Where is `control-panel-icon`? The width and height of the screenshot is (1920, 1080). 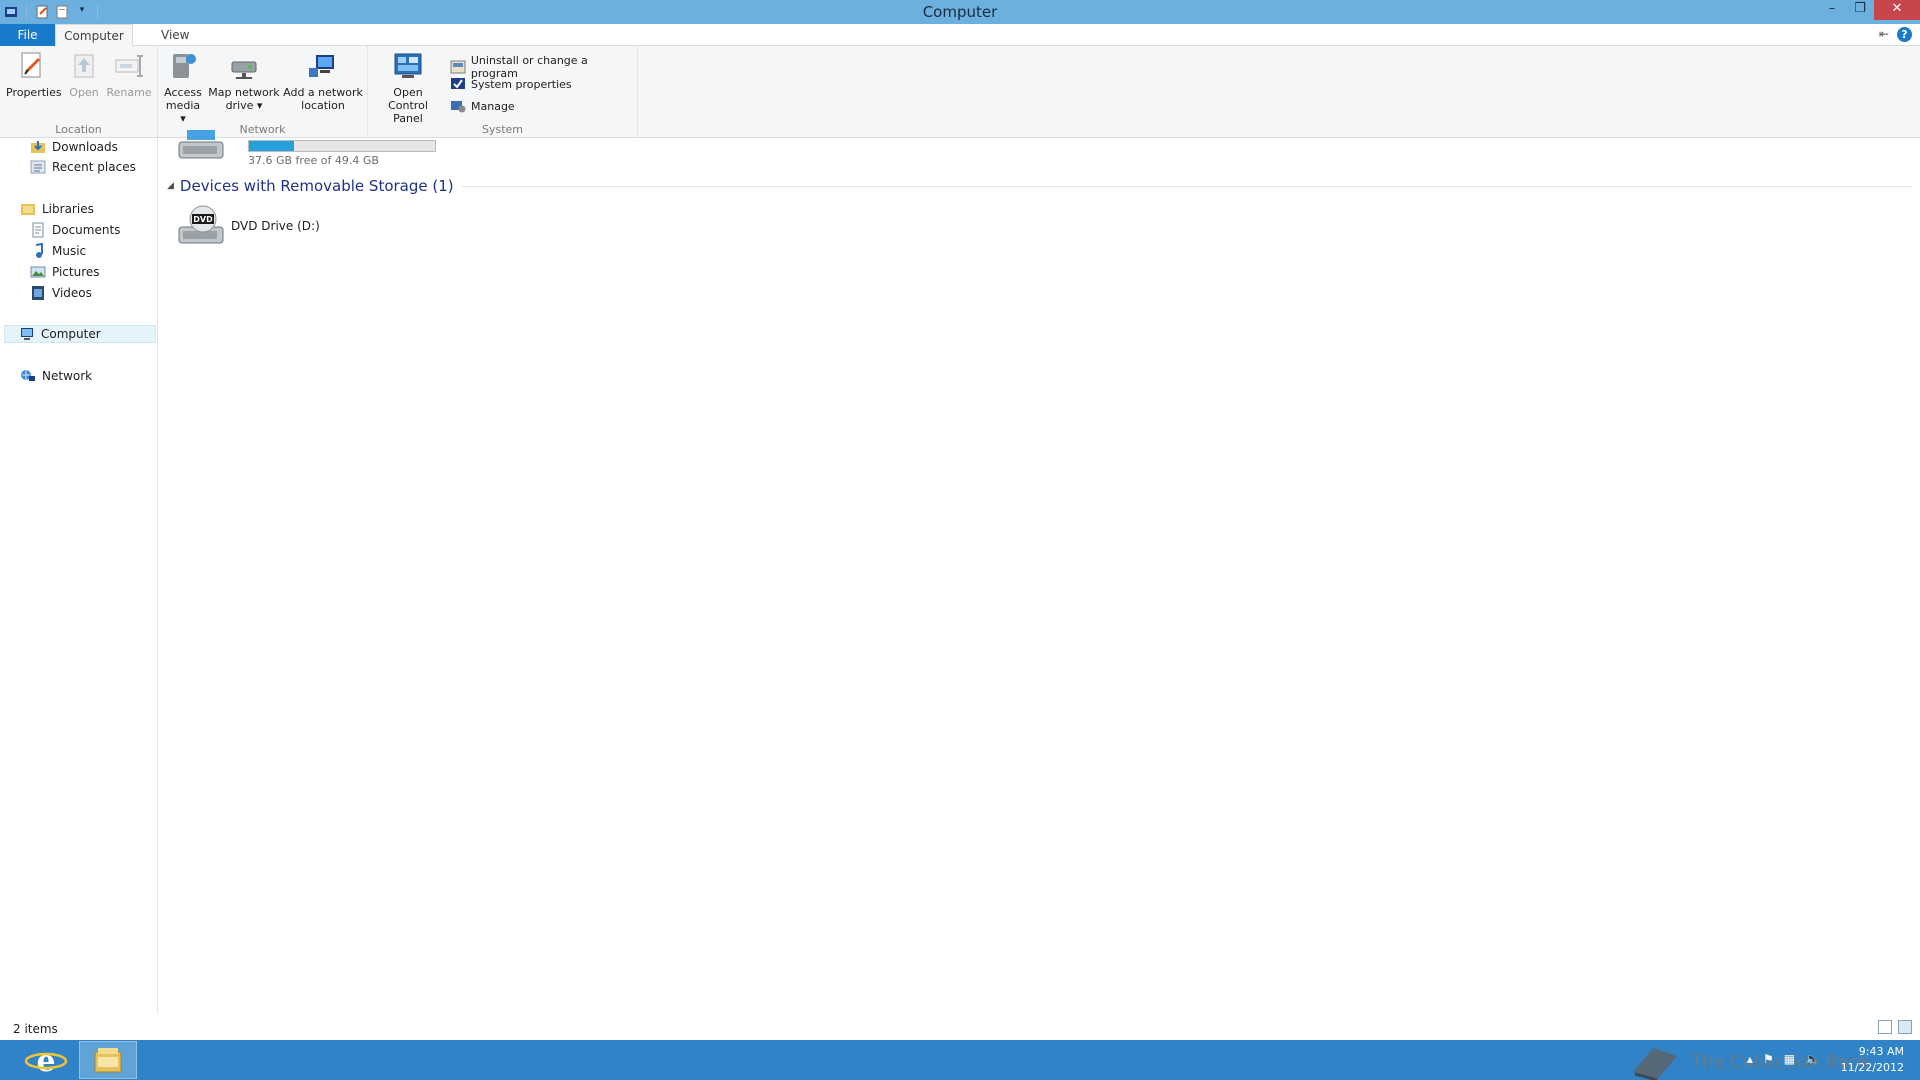 control-panel-icon is located at coordinates (408, 65).